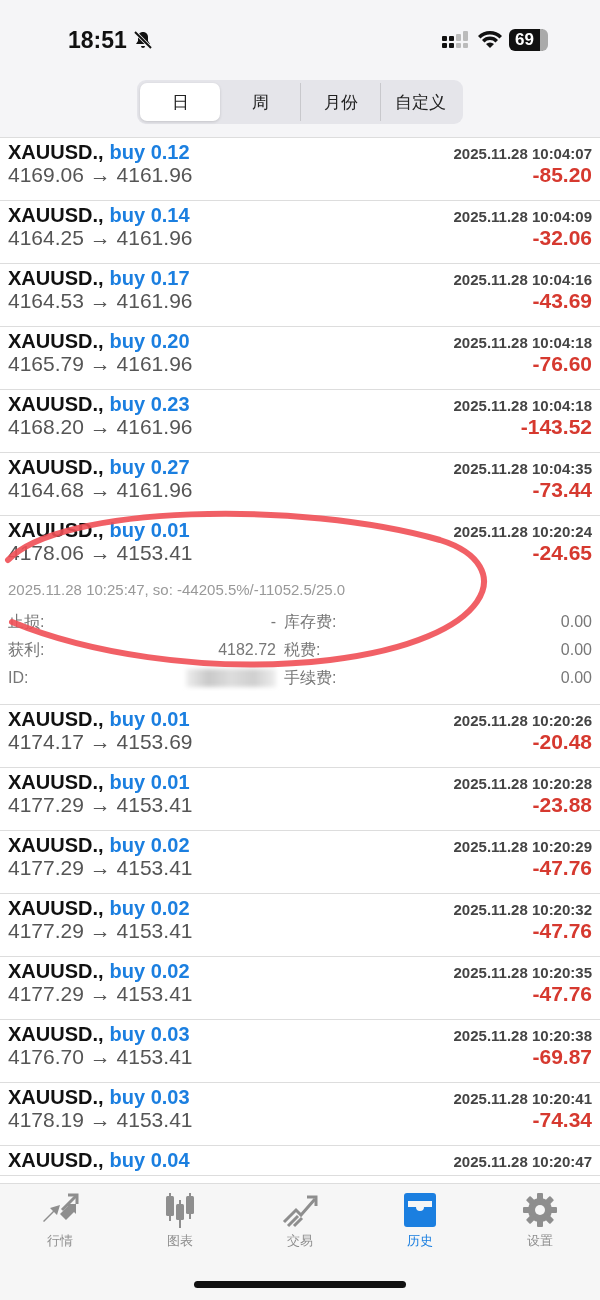  I want to click on trade-profit: -73.44, so click(562, 490).